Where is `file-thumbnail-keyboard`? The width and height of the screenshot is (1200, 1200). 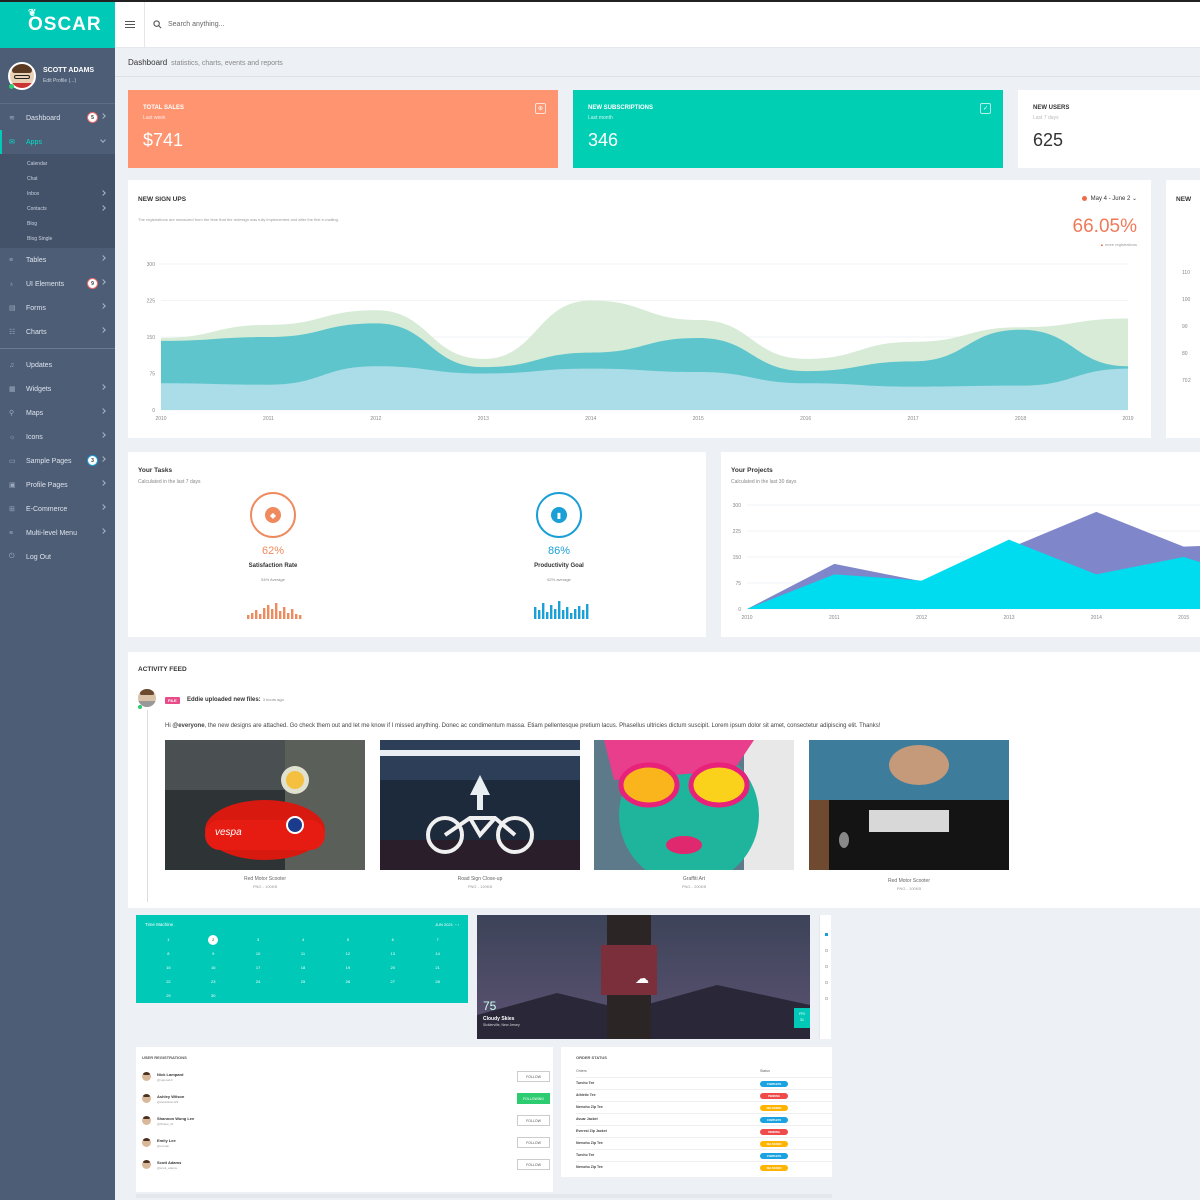
file-thumbnail-keyboard is located at coordinates (909, 805).